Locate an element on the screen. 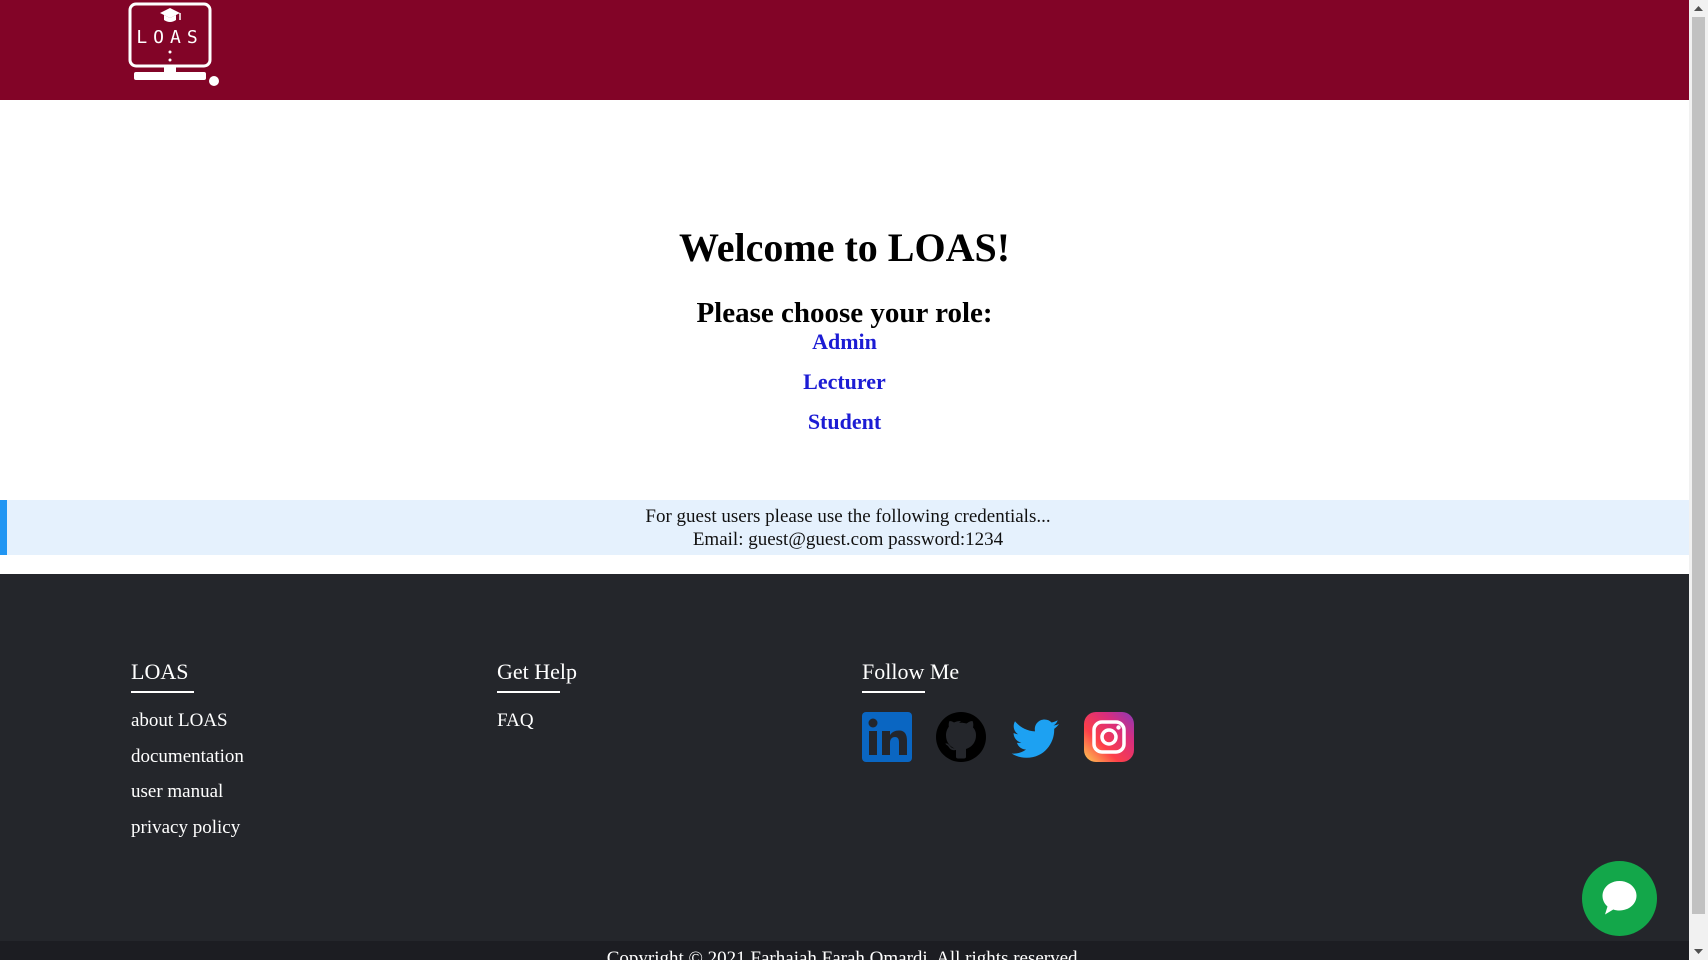 The height and width of the screenshot is (960, 1708). scrollbar-thumb is located at coordinates (1698, 465).